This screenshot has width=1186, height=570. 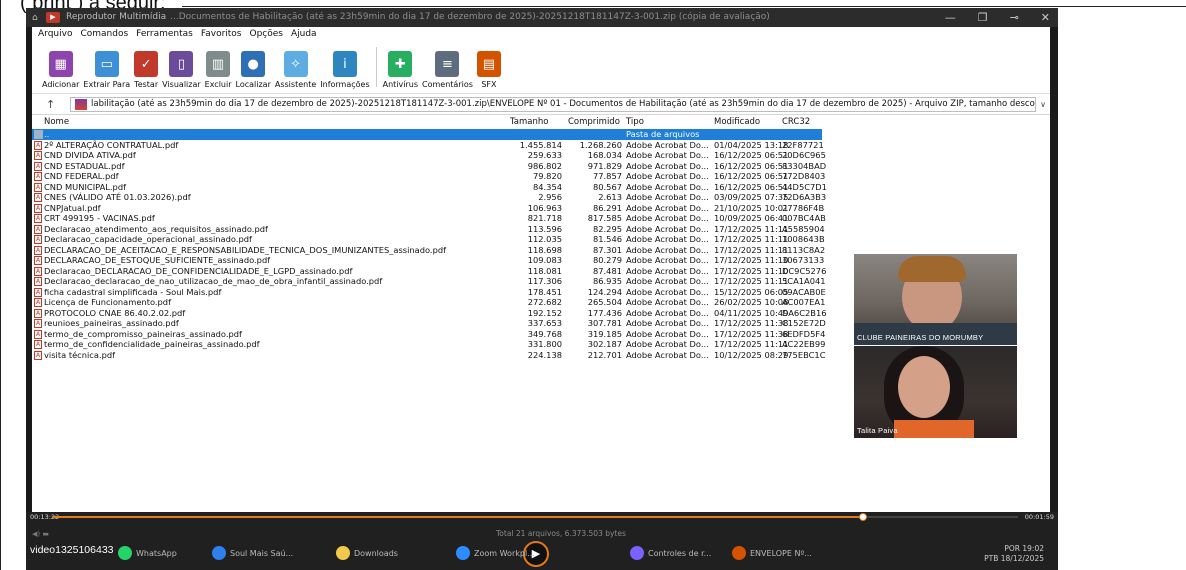 What do you see at coordinates (0, 285) in the screenshot?
I see `page-left-rule` at bounding box center [0, 285].